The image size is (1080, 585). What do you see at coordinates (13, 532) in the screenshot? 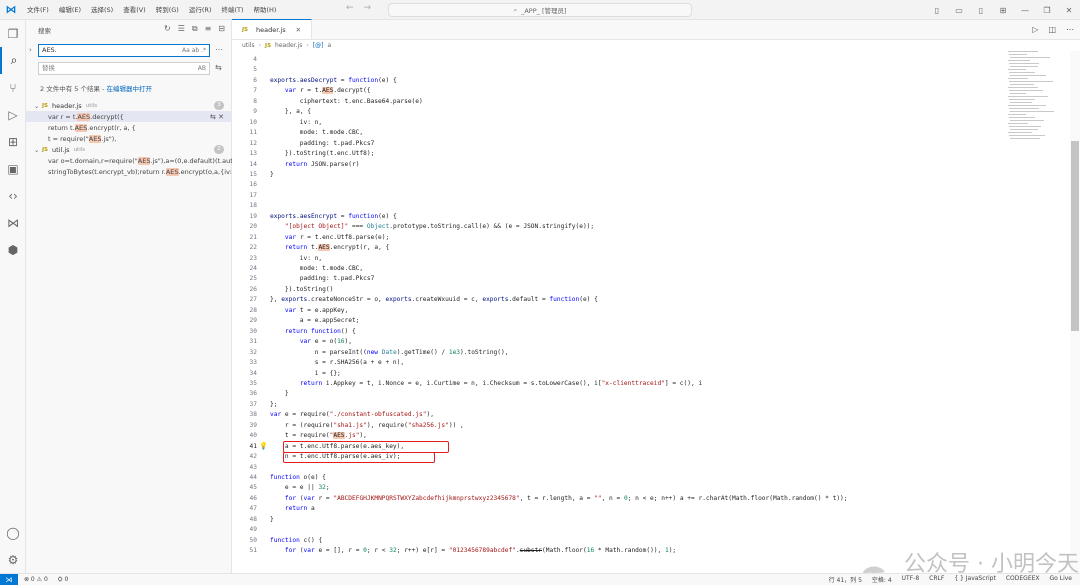
I see `account-icon: ◯` at bounding box center [13, 532].